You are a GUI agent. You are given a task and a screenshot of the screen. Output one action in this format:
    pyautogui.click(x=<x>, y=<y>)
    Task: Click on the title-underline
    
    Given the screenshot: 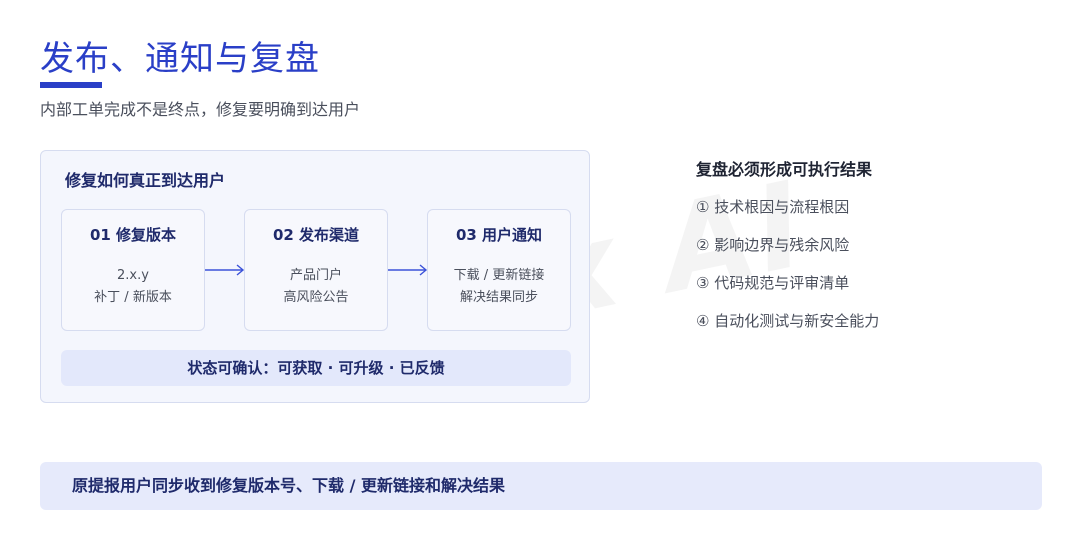 What is the action you would take?
    pyautogui.click(x=71, y=85)
    